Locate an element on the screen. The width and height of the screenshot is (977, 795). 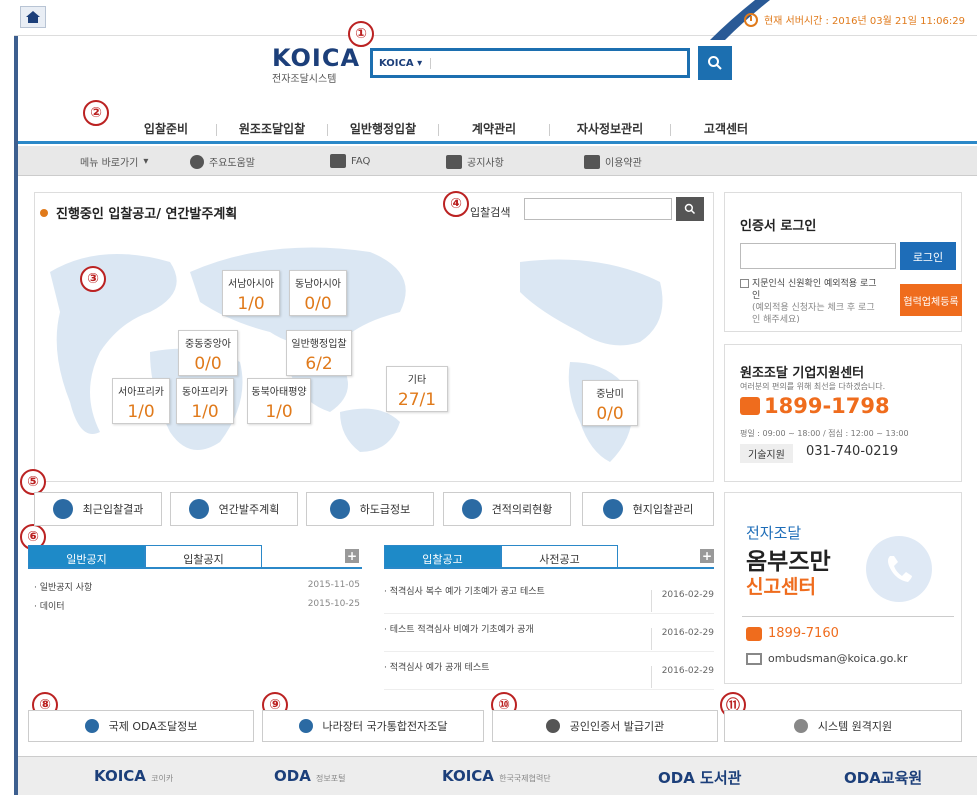
region-northeast-asia-pacific: 동북아태평양 1/0 is located at coordinates (279, 401).